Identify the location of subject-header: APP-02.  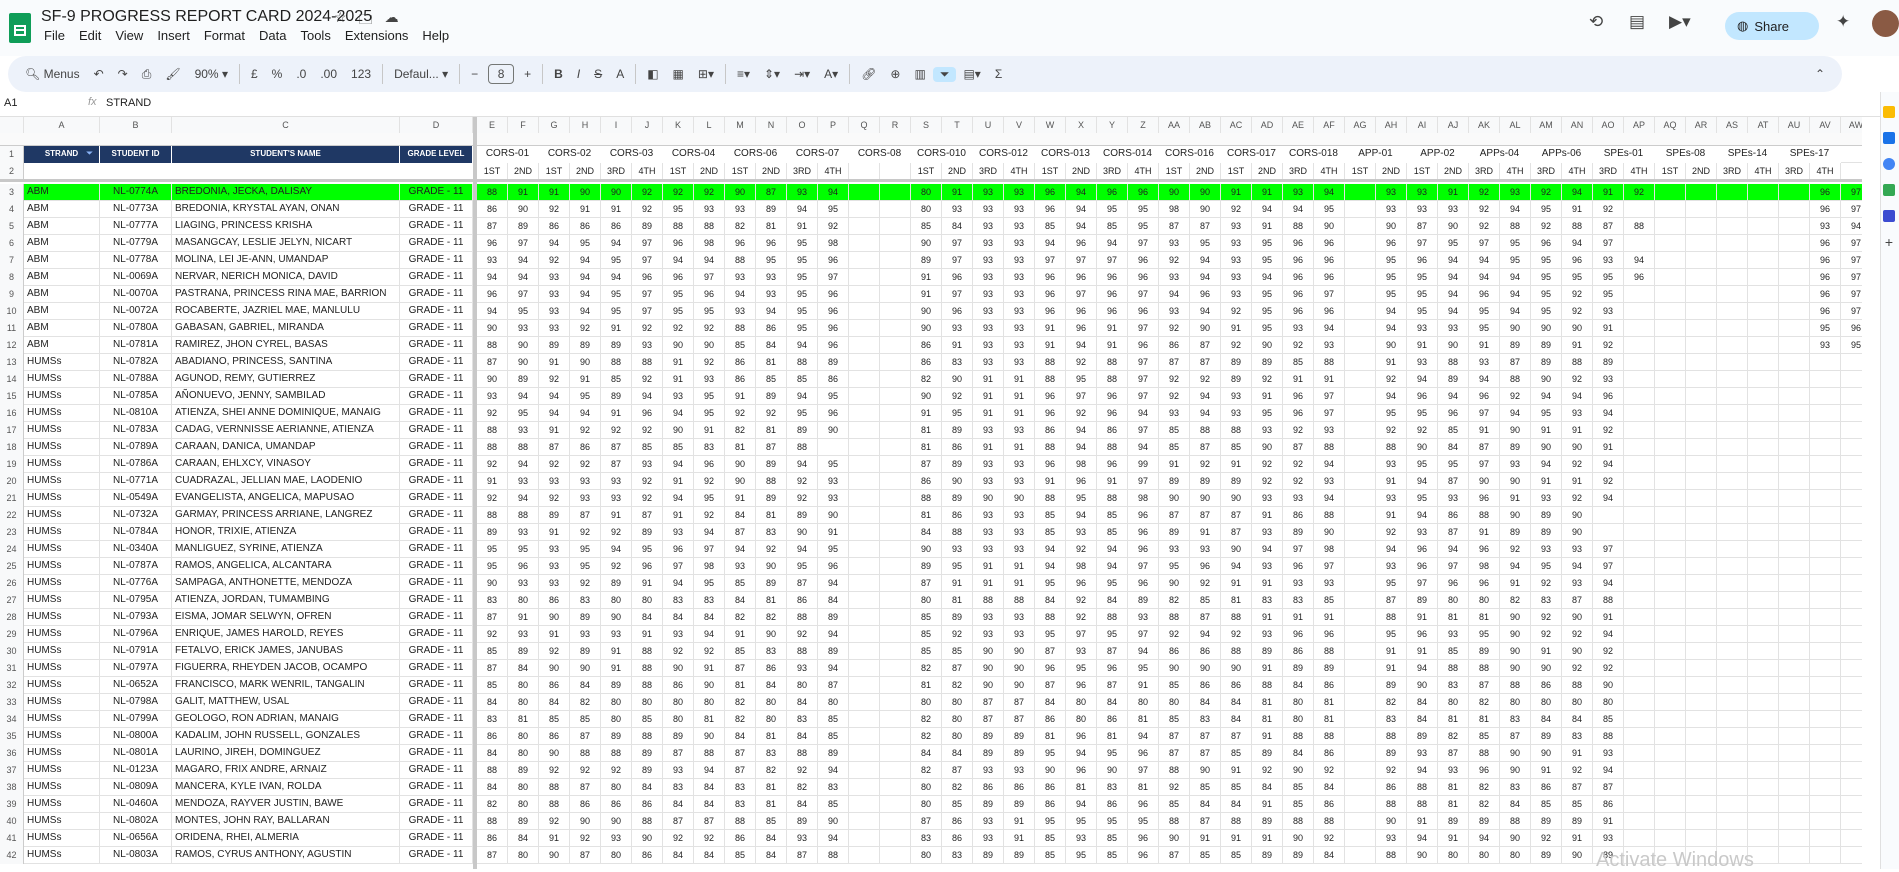
(1438, 154).